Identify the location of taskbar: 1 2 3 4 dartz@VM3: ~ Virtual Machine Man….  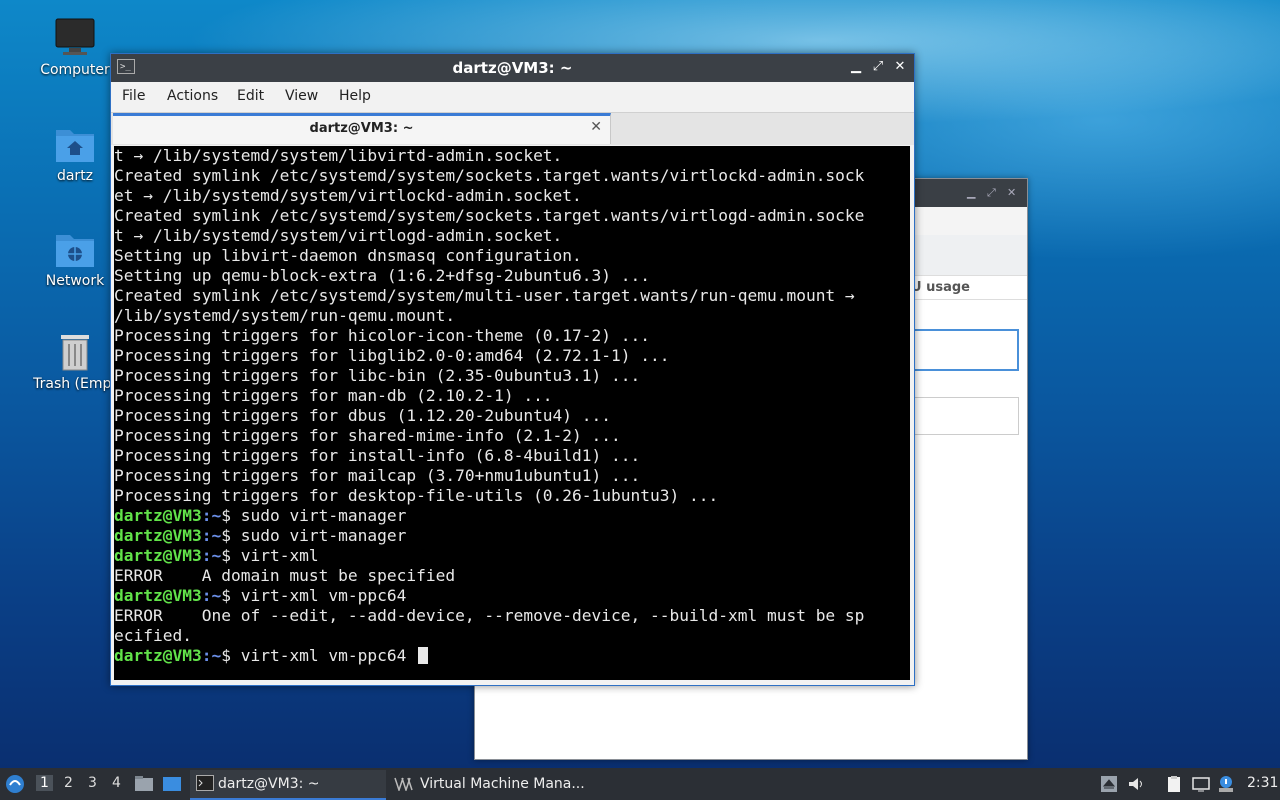
(640, 784).